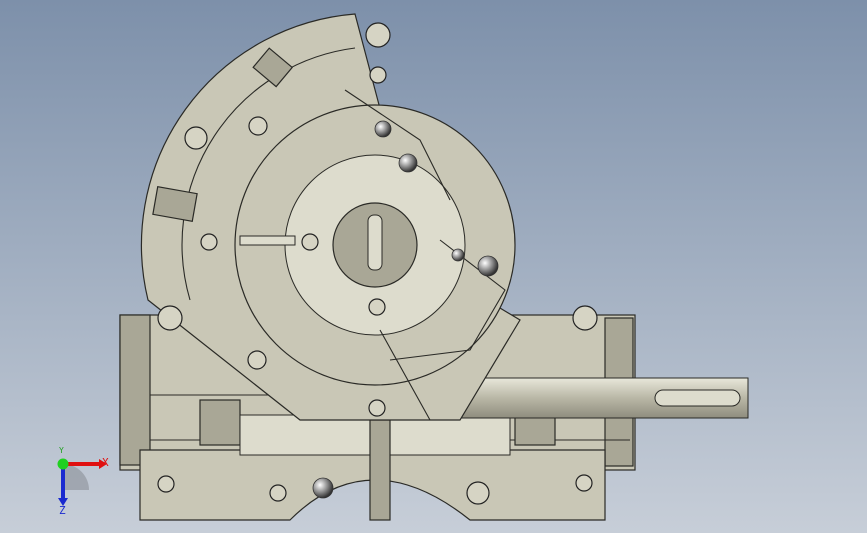  What do you see at coordinates (62, 510) in the screenshot?
I see `z-axis-label: Z` at bounding box center [62, 510].